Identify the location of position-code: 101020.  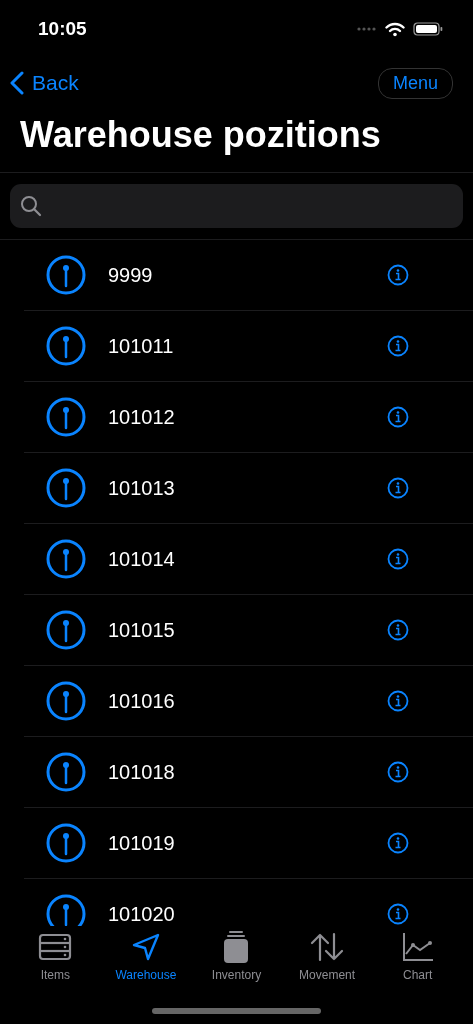
(142, 914).